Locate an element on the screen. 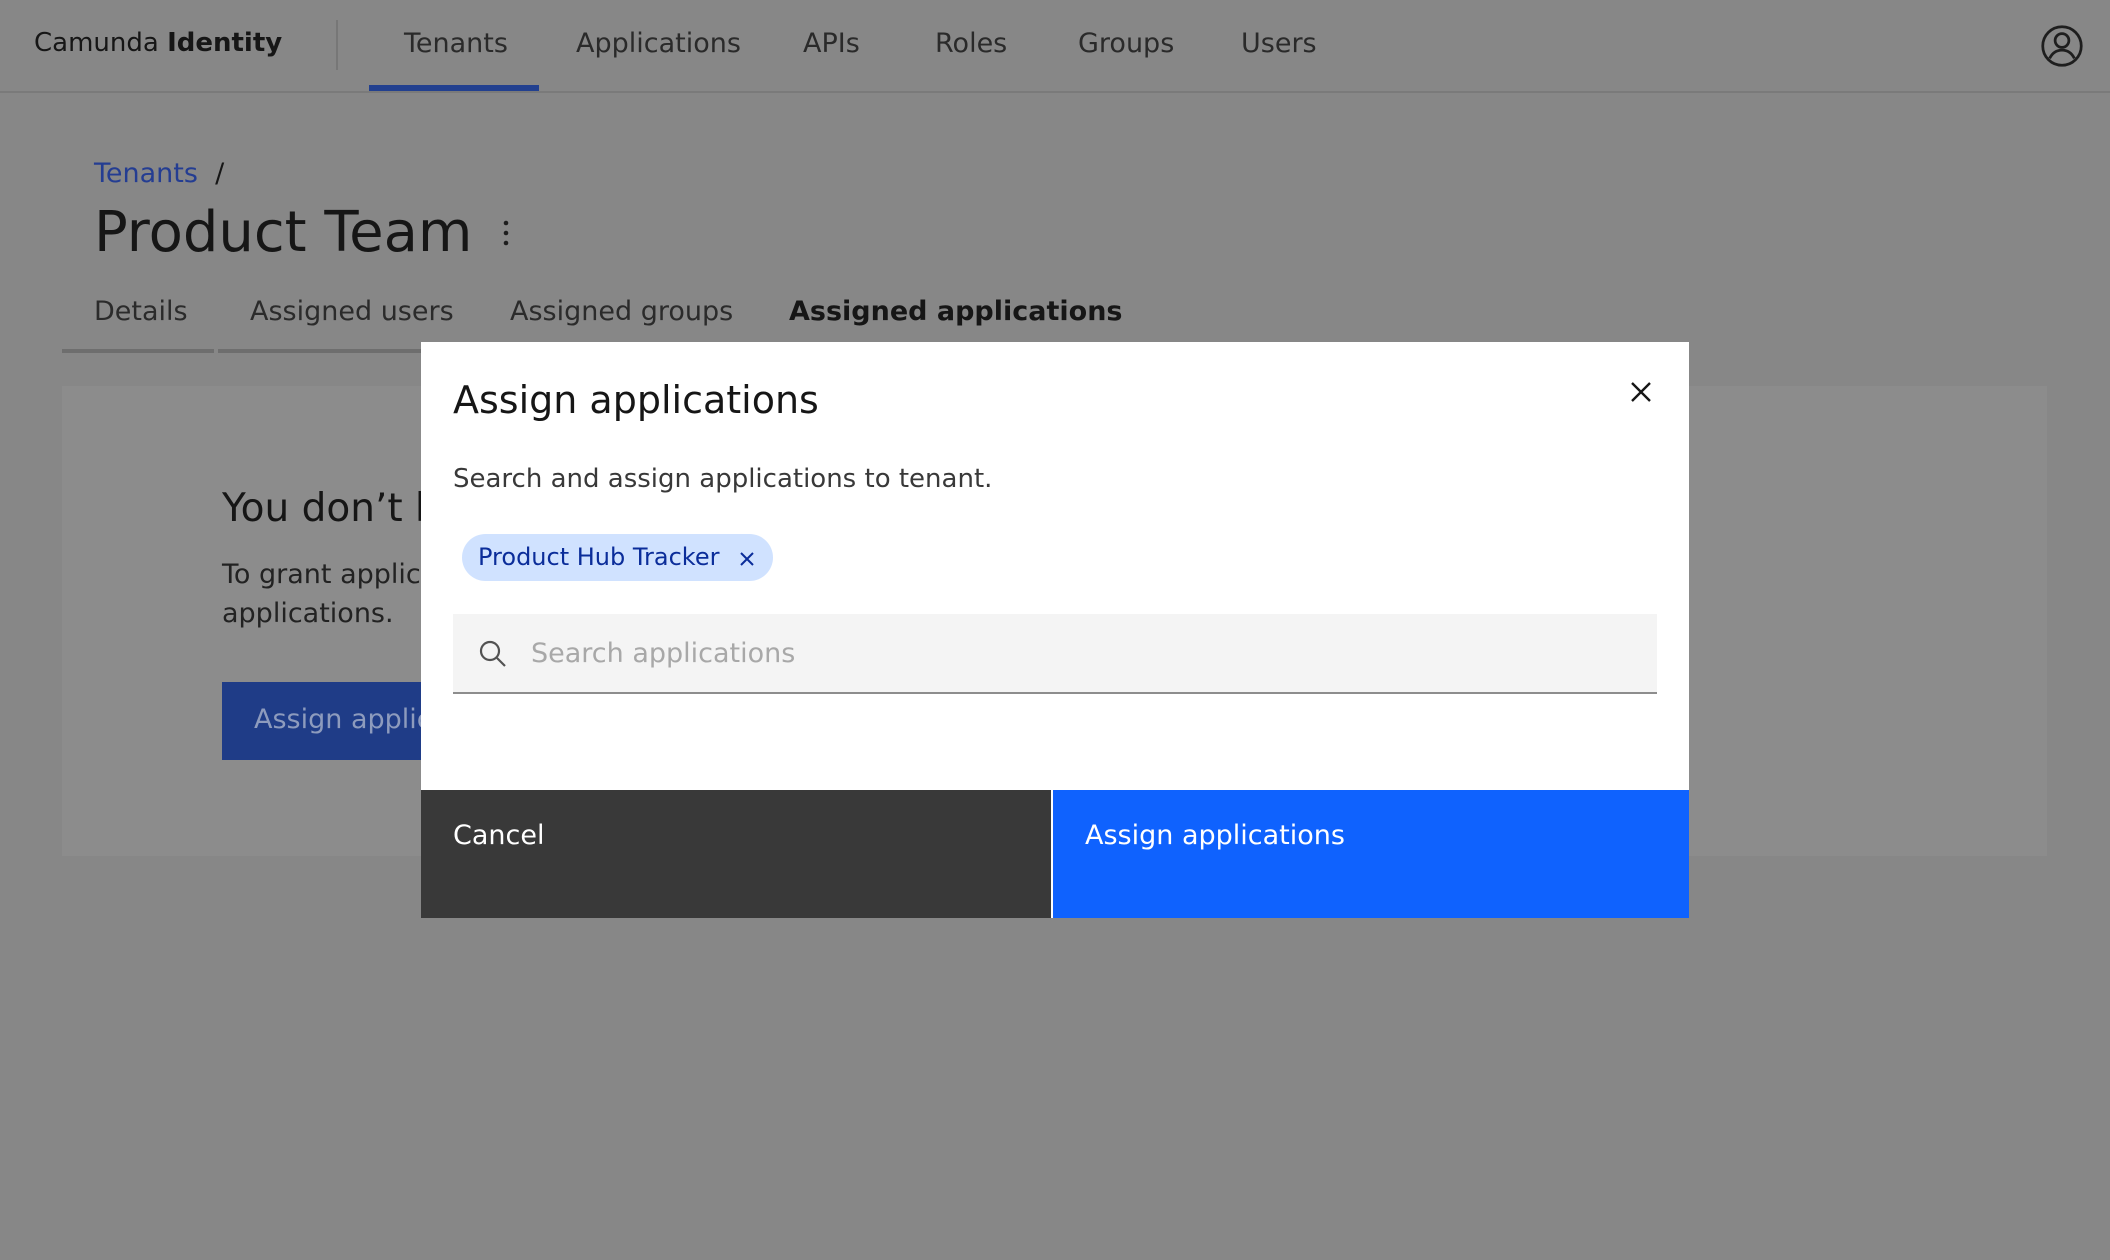 The width and height of the screenshot is (2110, 1260). modal-title: Assign applications is located at coordinates (636, 400).